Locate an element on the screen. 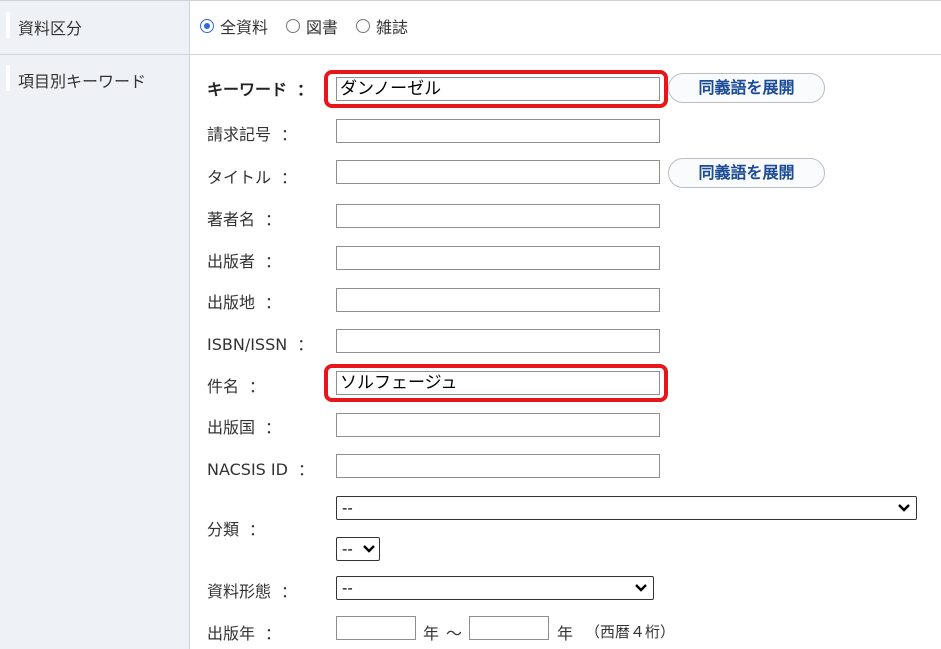  keyword-label: キーワード： is located at coordinates (260, 89).